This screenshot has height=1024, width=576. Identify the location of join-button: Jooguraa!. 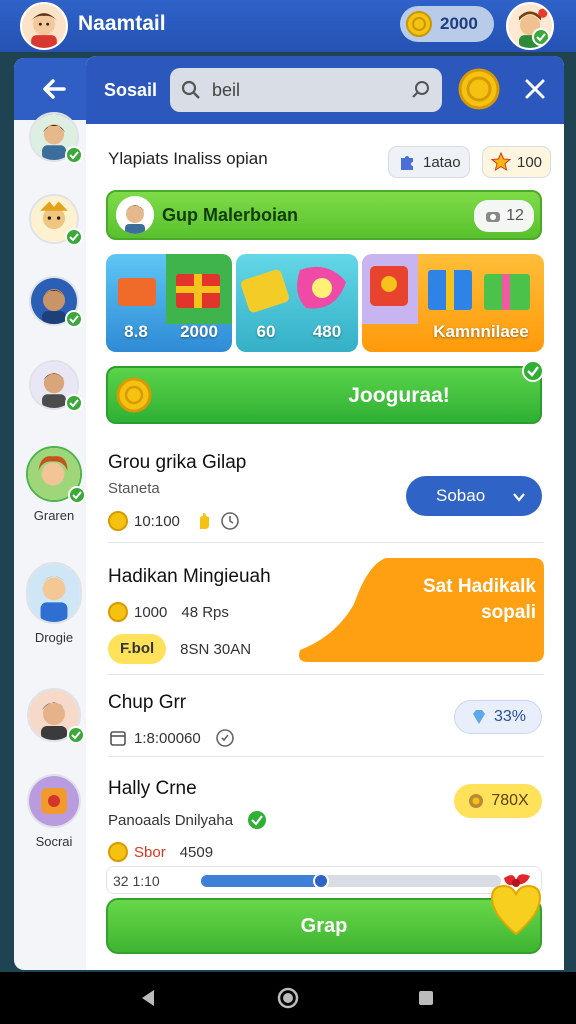
(325, 392).